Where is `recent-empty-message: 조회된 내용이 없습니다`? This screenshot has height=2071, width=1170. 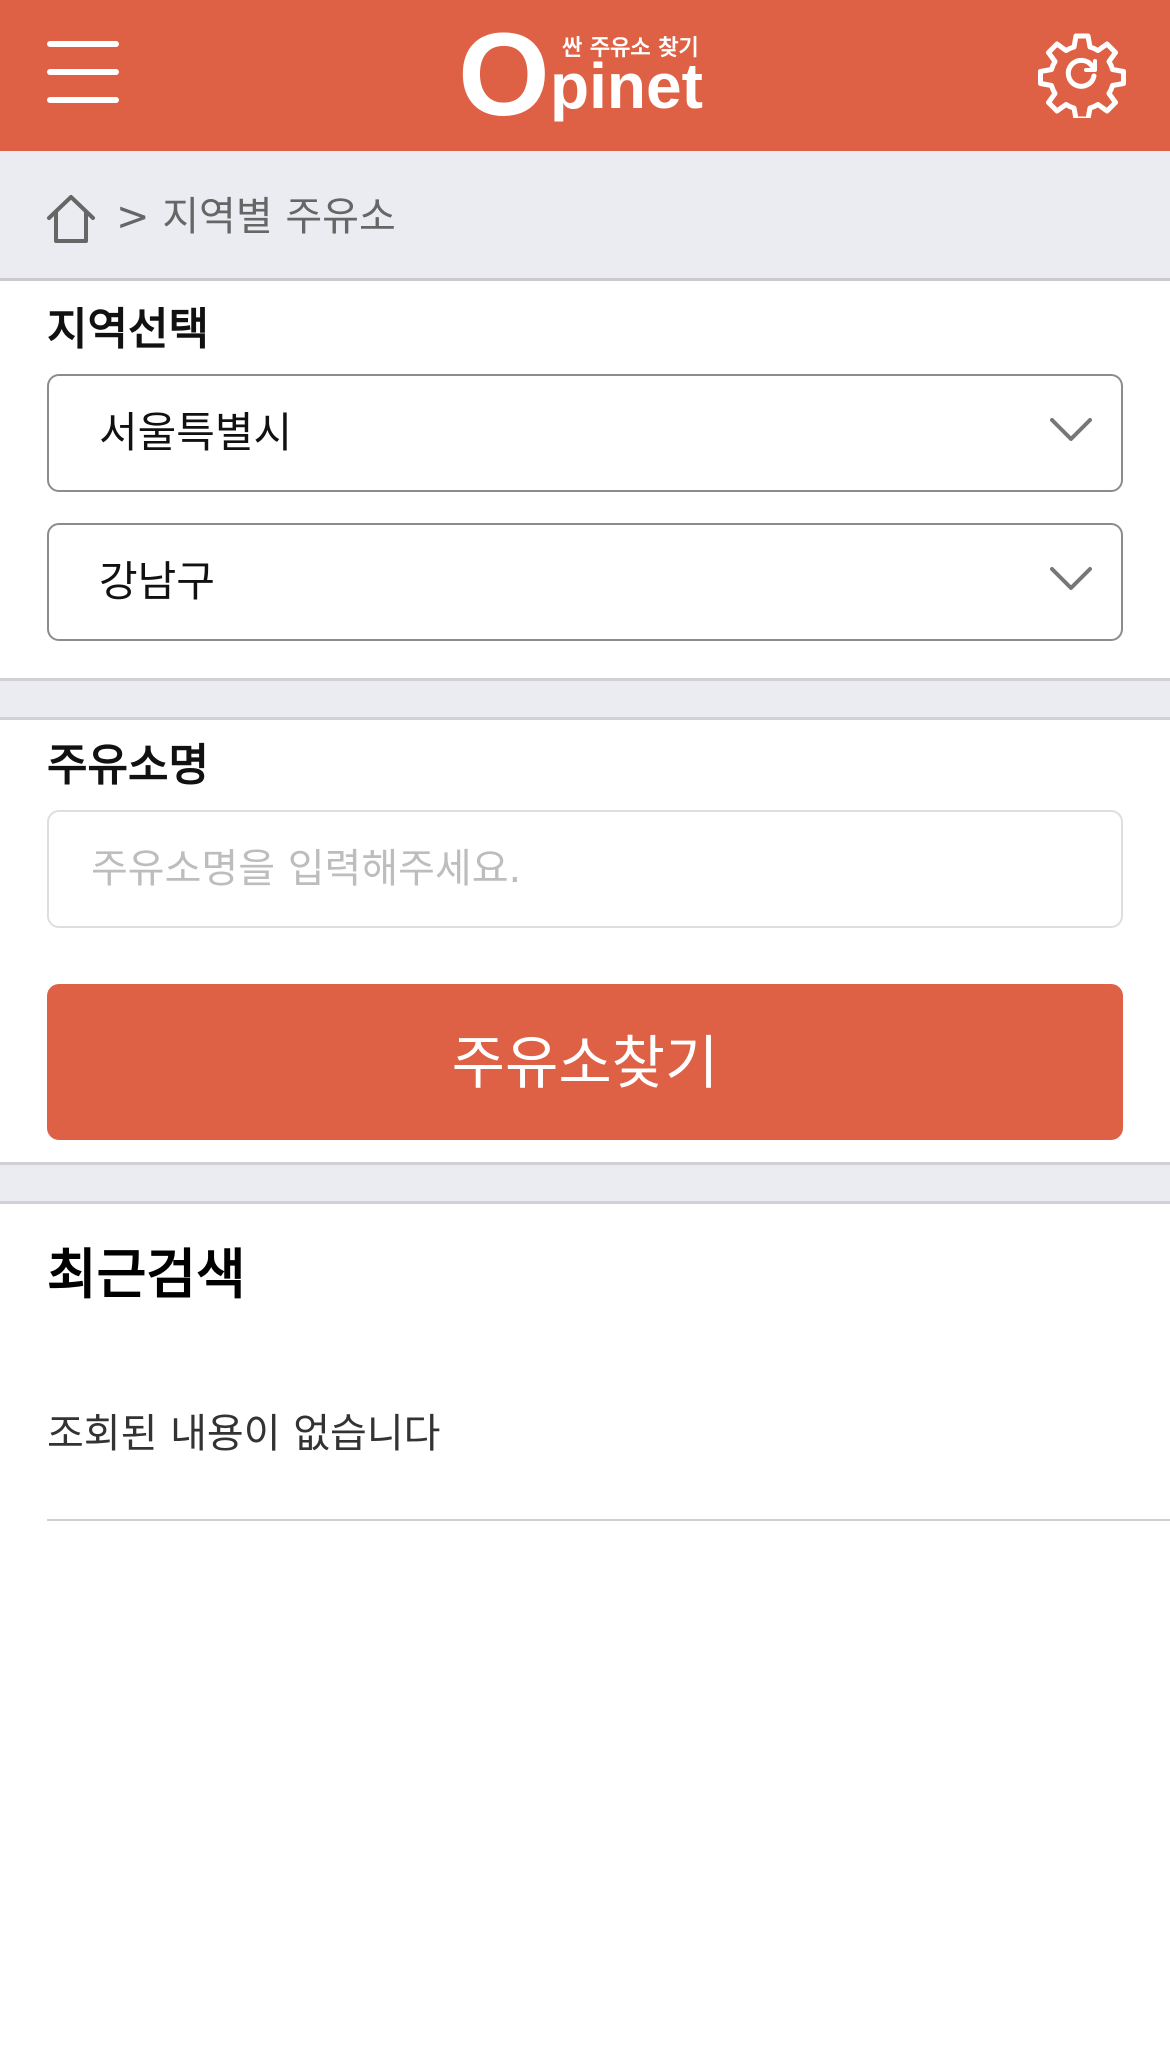
recent-empty-message: 조회된 내용이 없습니다 is located at coordinates (244, 1434).